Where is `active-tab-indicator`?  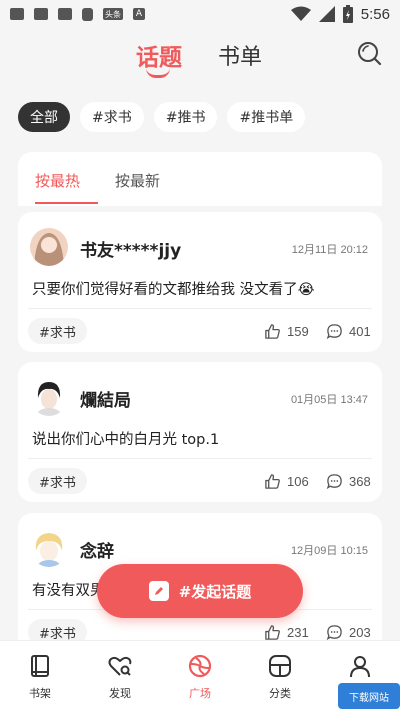 active-tab-indicator is located at coordinates (158, 73).